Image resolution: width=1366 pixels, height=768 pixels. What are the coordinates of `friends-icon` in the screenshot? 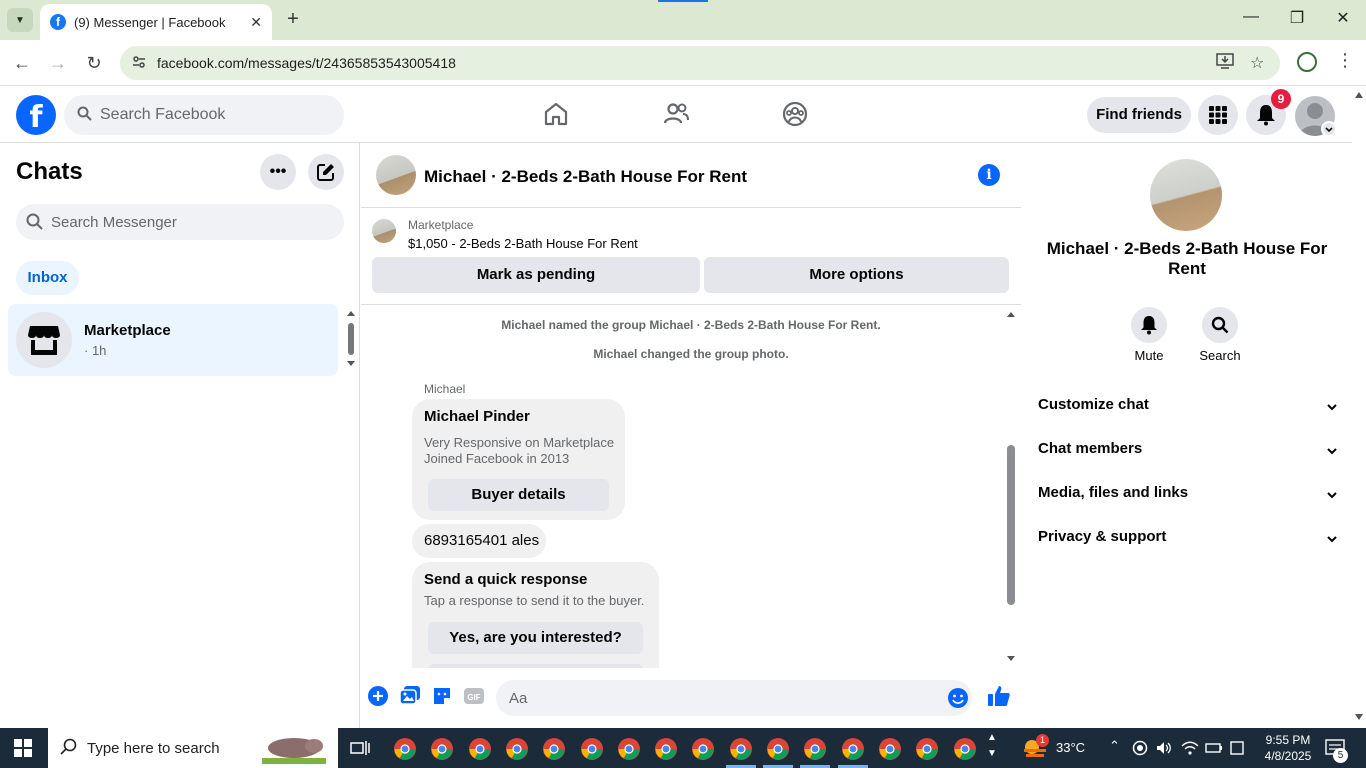 It's located at (676, 114).